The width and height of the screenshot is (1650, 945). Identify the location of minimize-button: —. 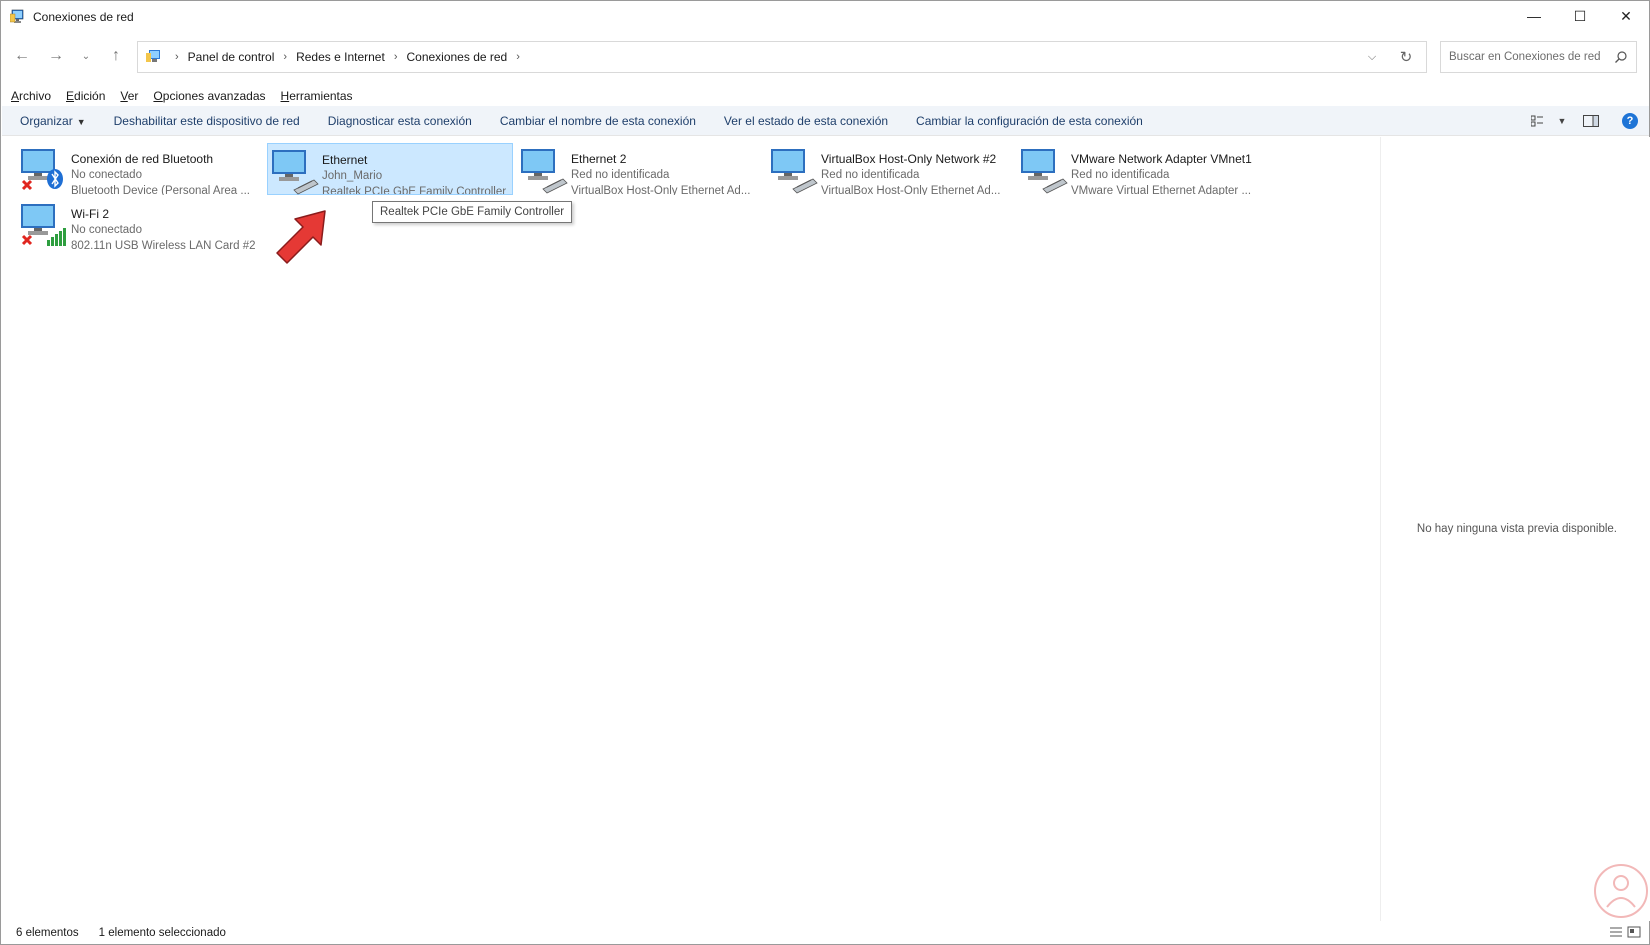
(1534, 16).